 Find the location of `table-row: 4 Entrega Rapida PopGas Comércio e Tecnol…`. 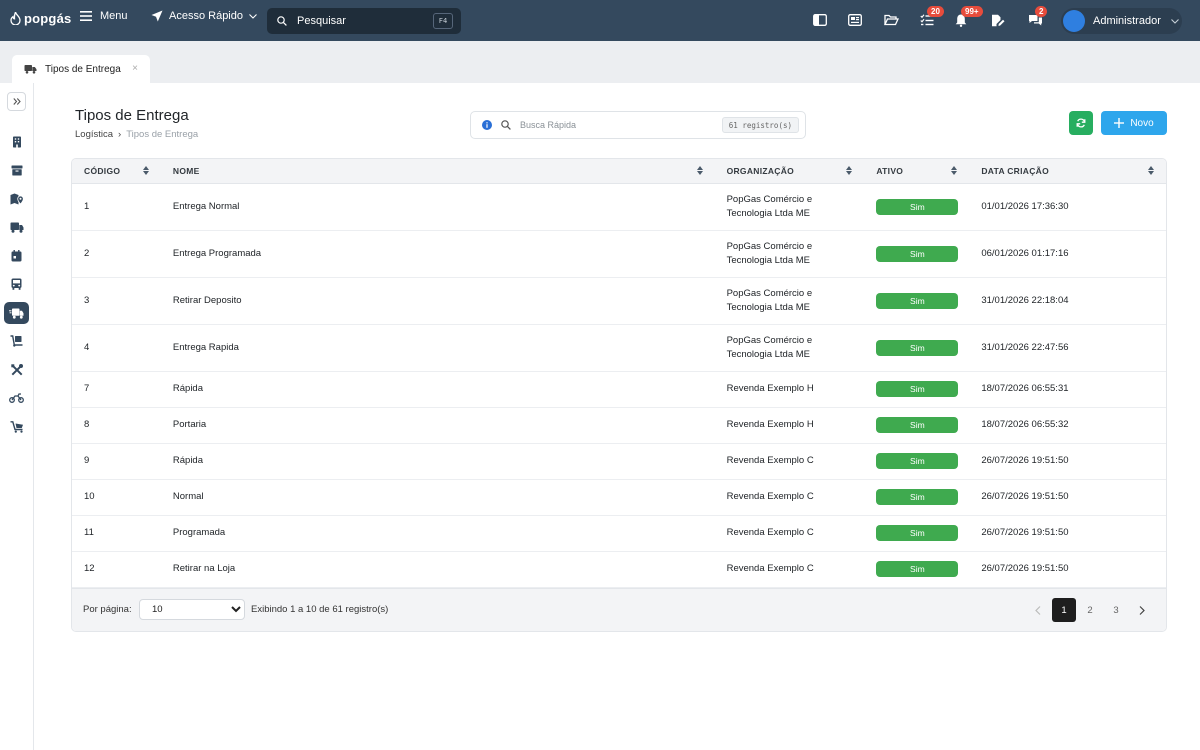

table-row: 4 Entrega Rapida PopGas Comércio e Tecnol… is located at coordinates (619, 348).